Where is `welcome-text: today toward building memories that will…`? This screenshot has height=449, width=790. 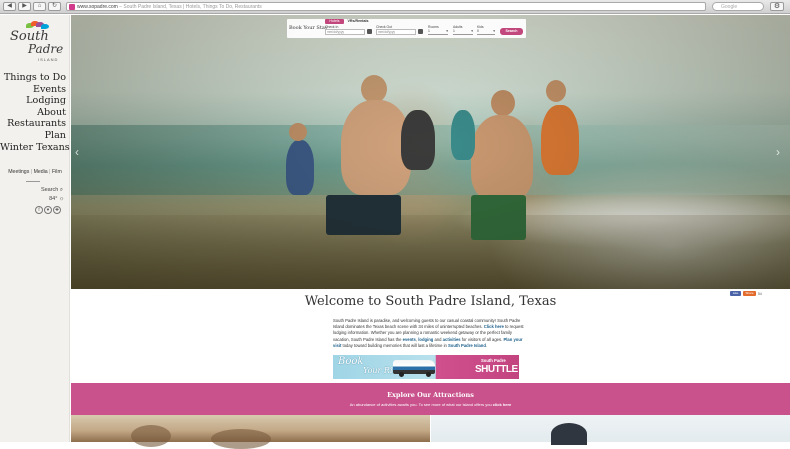 welcome-text: today toward building memories that will… is located at coordinates (394, 345).